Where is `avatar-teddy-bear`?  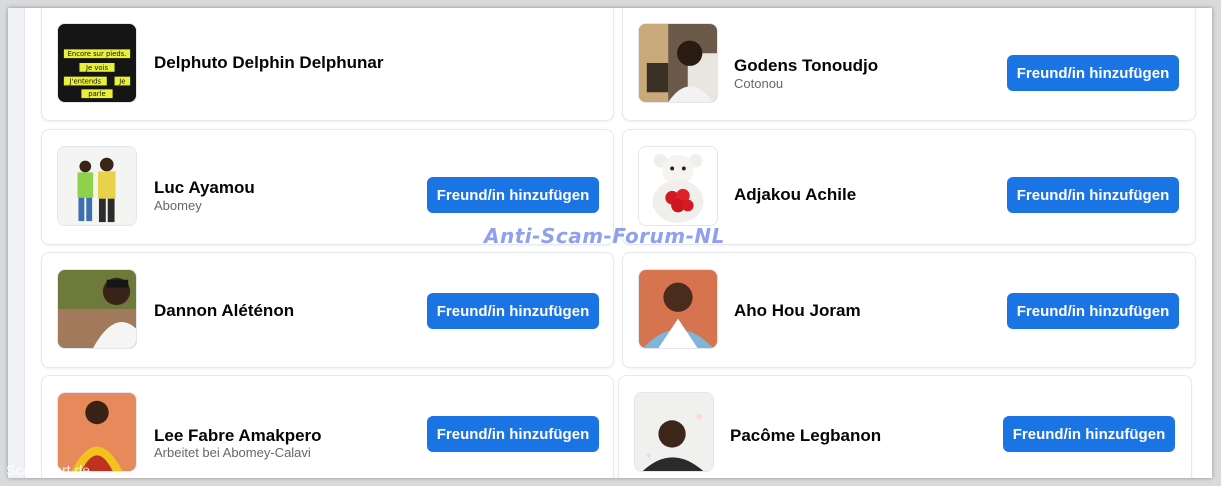
avatar-teddy-bear is located at coordinates (678, 186).